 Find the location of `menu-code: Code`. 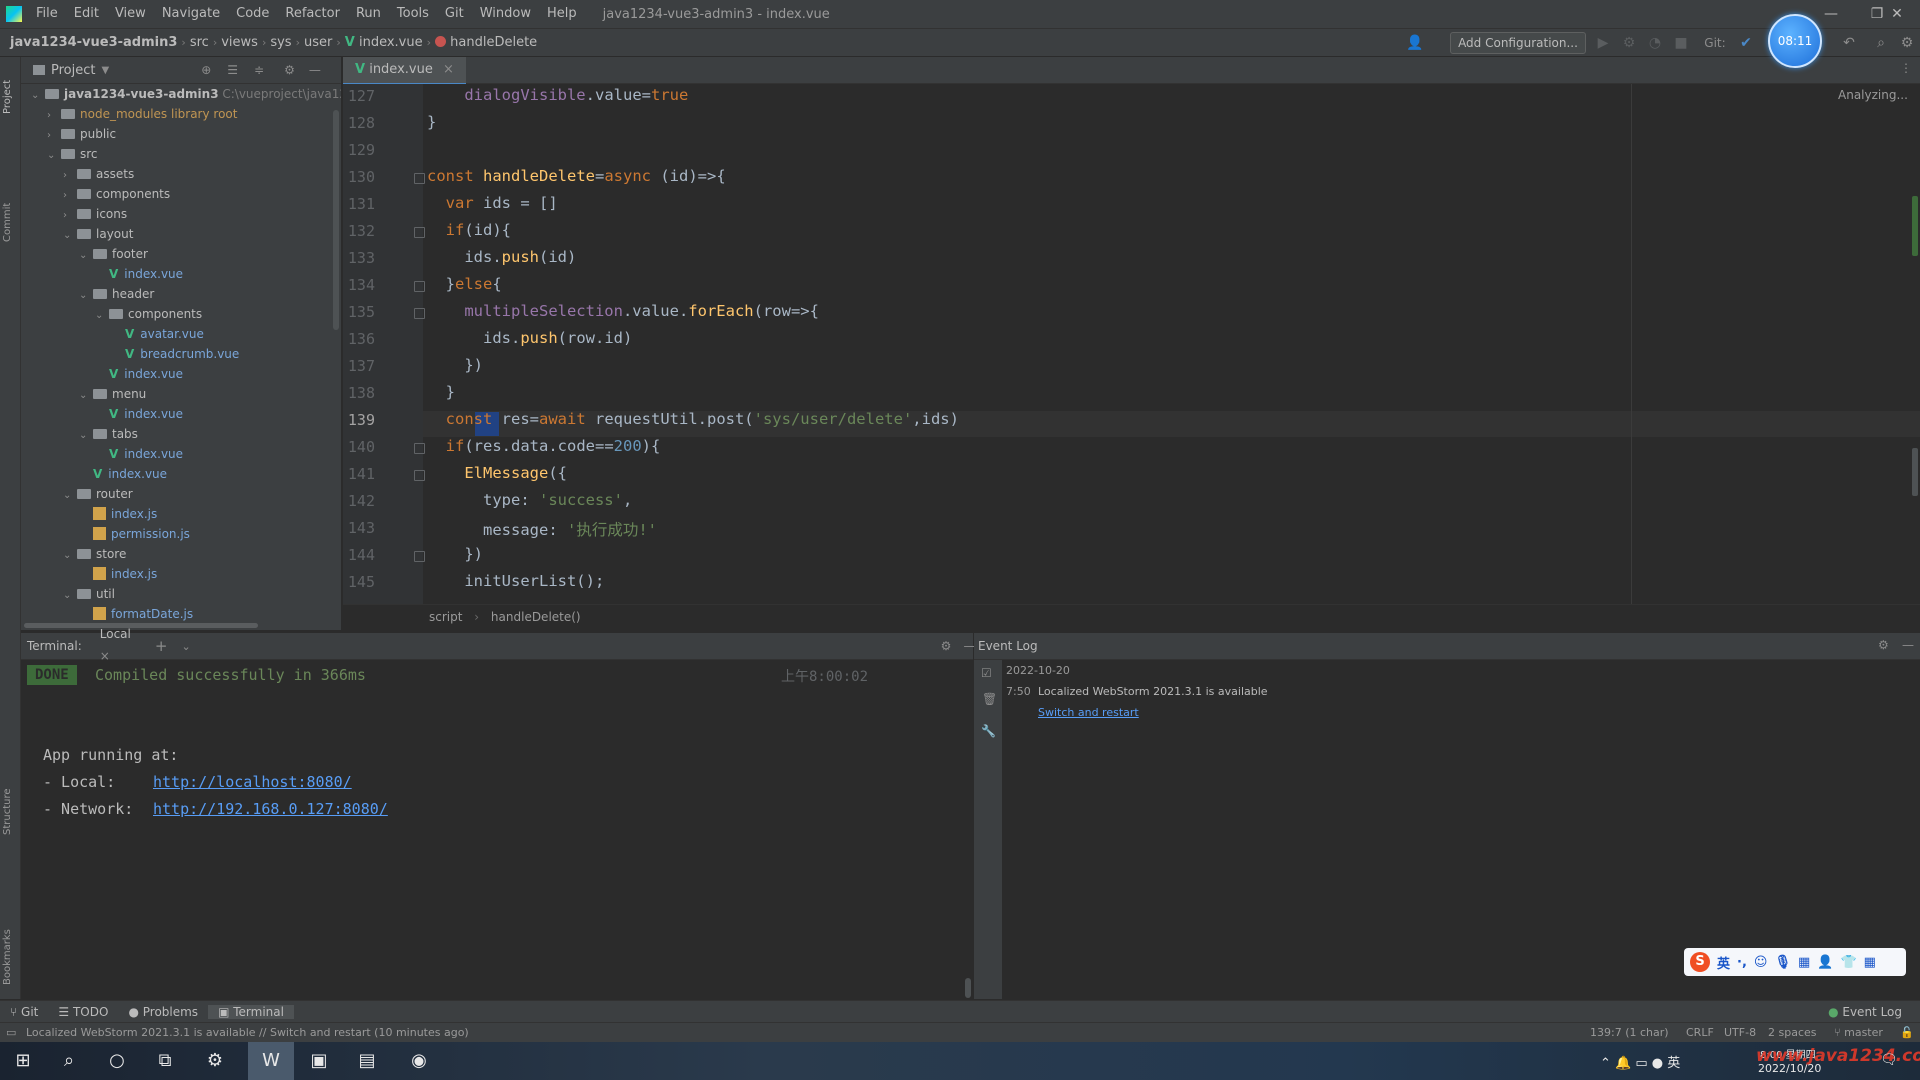

menu-code: Code is located at coordinates (252, 14).